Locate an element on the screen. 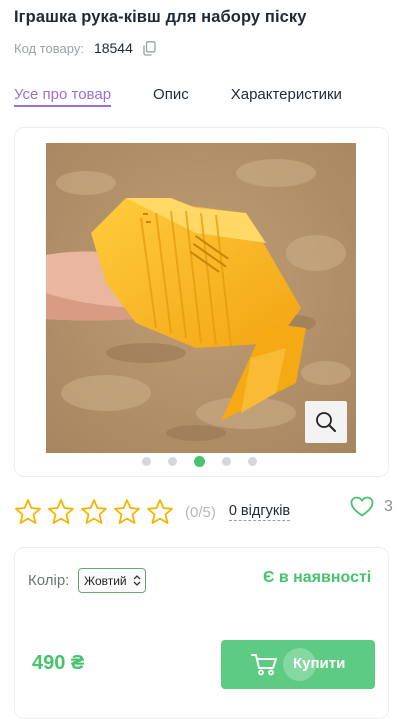 This screenshot has width=403, height=719. rating-stars is located at coordinates (94, 512).